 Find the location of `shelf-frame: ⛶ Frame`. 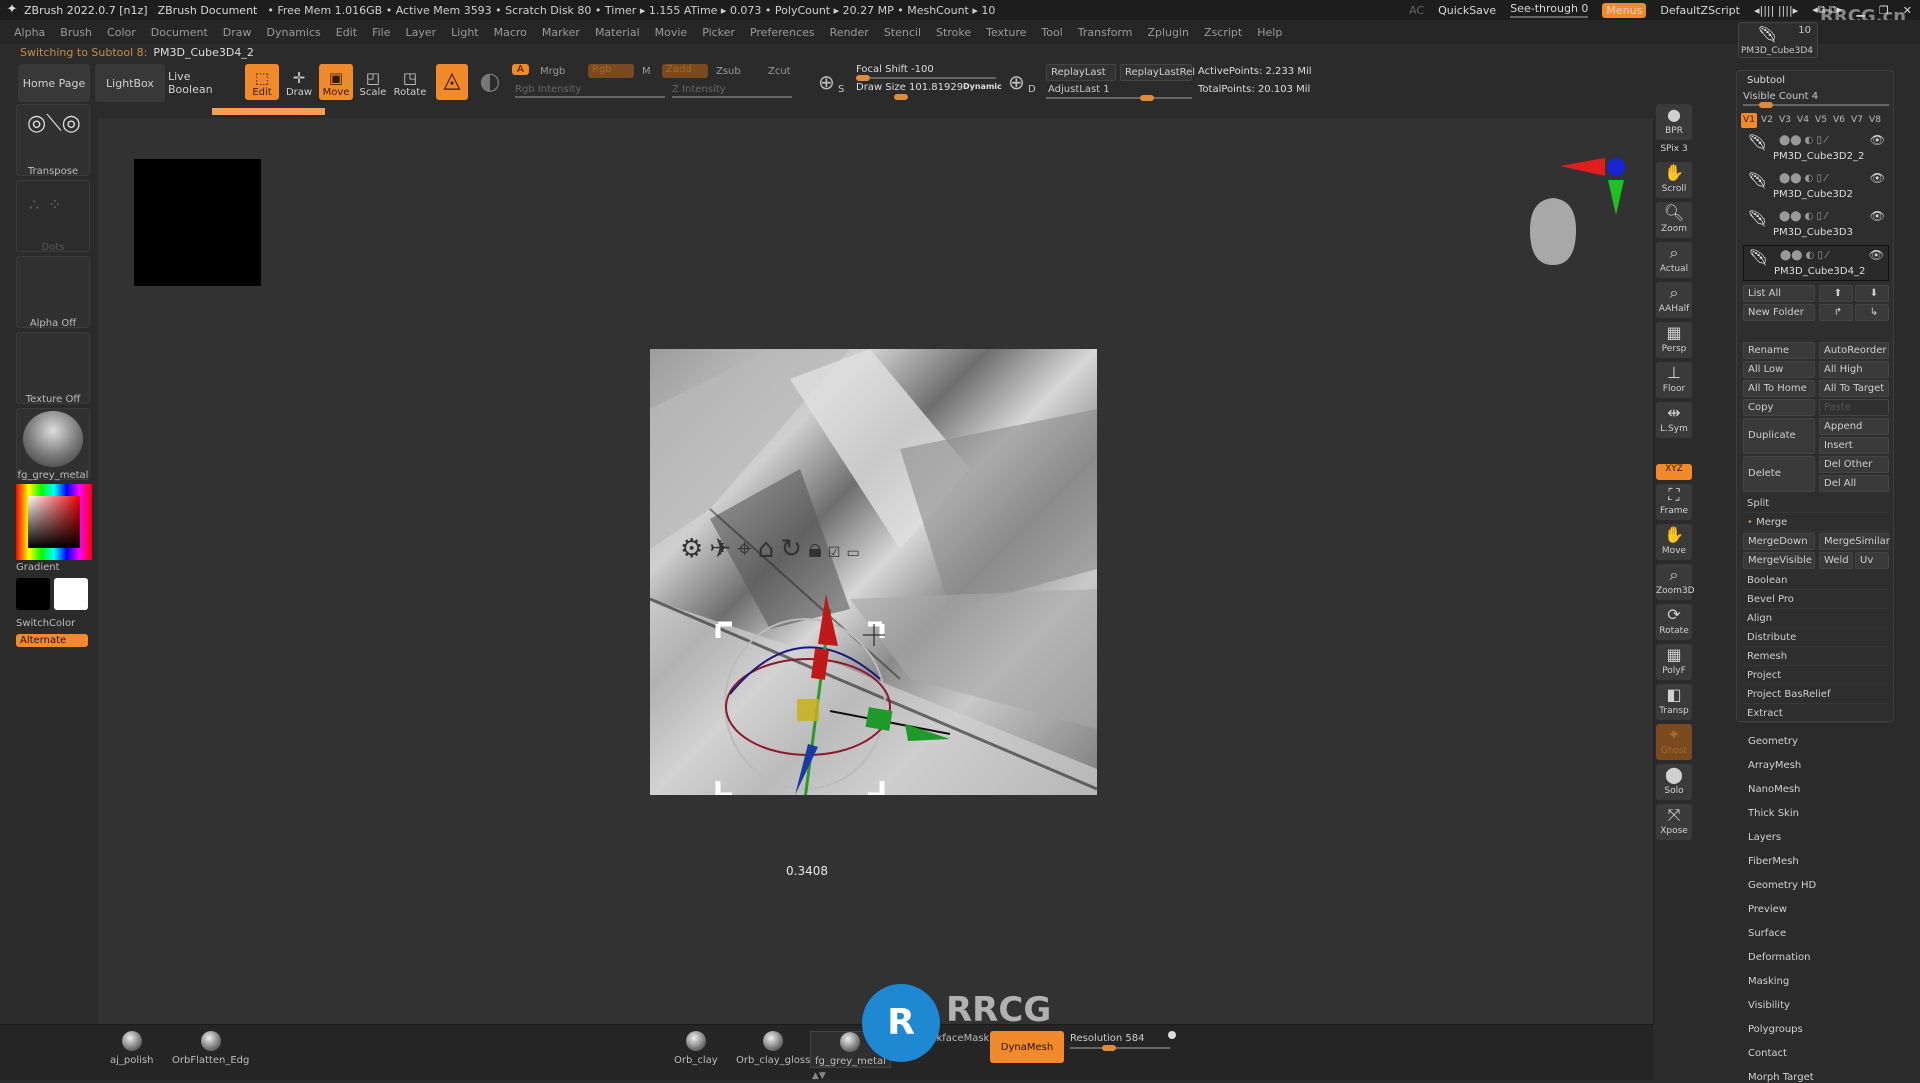

shelf-frame: ⛶ Frame is located at coordinates (1674, 502).